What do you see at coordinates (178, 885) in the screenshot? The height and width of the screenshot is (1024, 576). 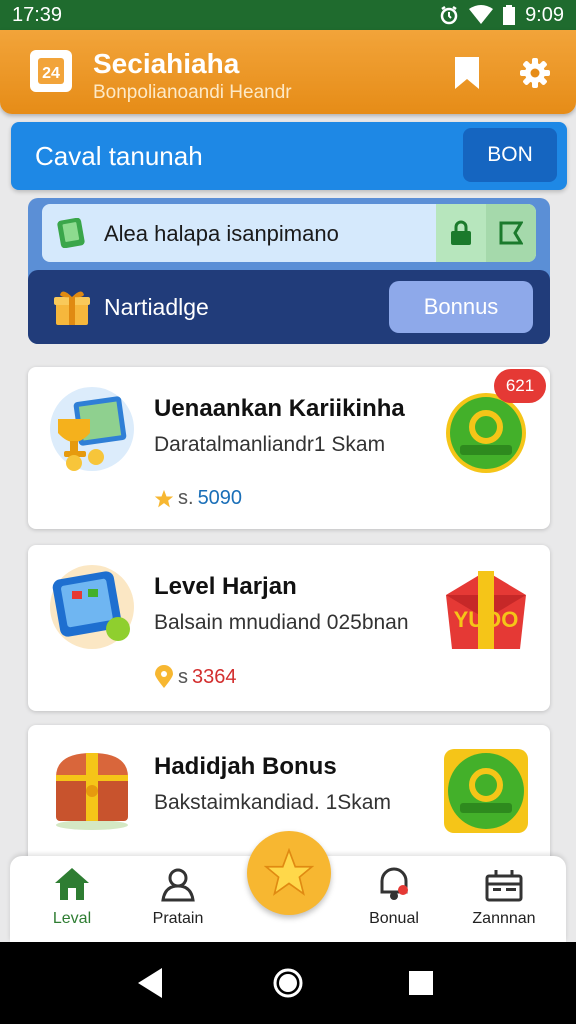 I see `profile-icon` at bounding box center [178, 885].